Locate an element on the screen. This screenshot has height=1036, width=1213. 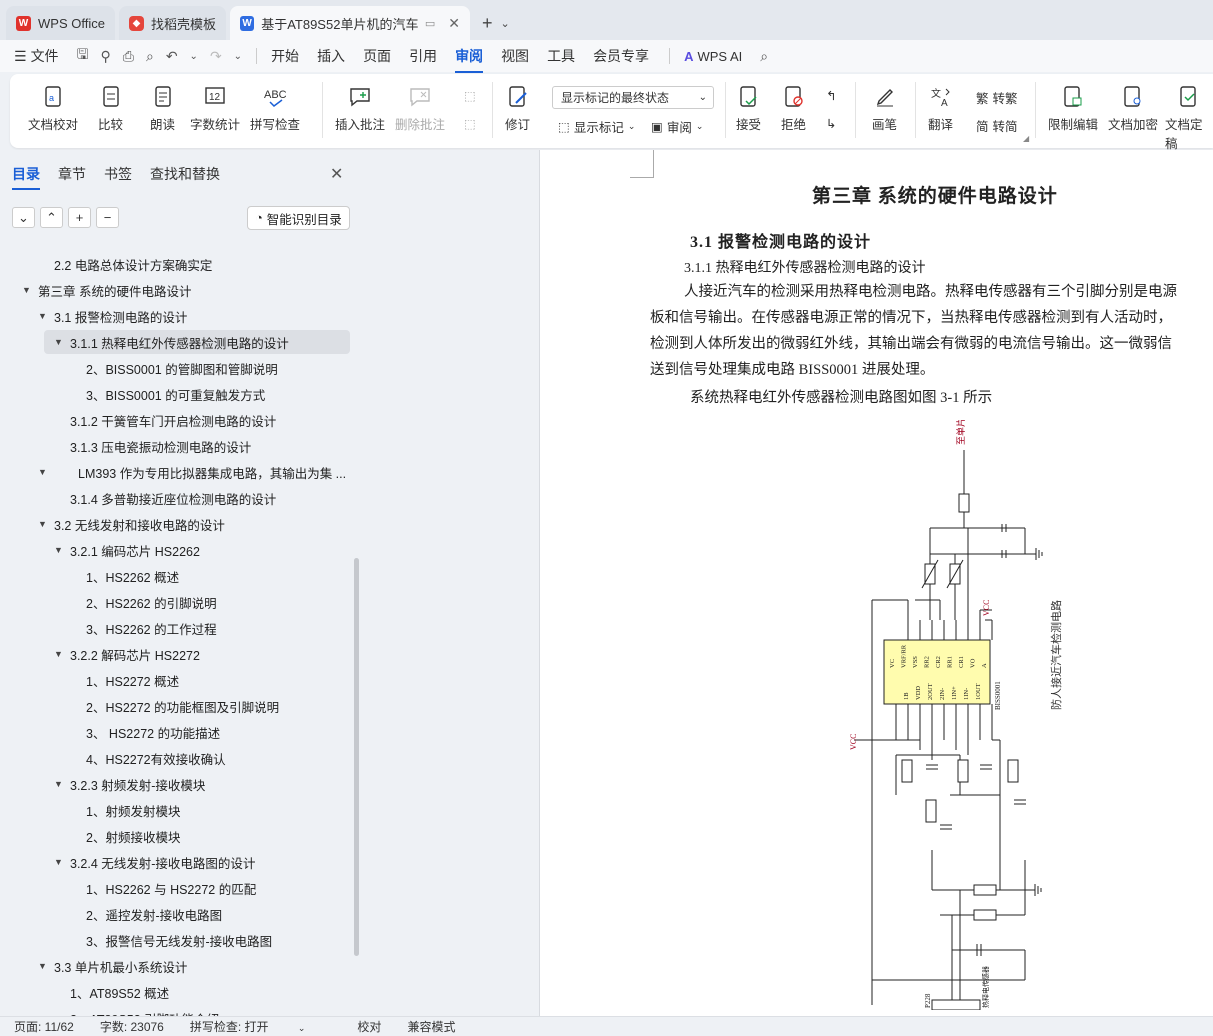
close-tab-icon: ✕ is located at coordinates (454, 23).